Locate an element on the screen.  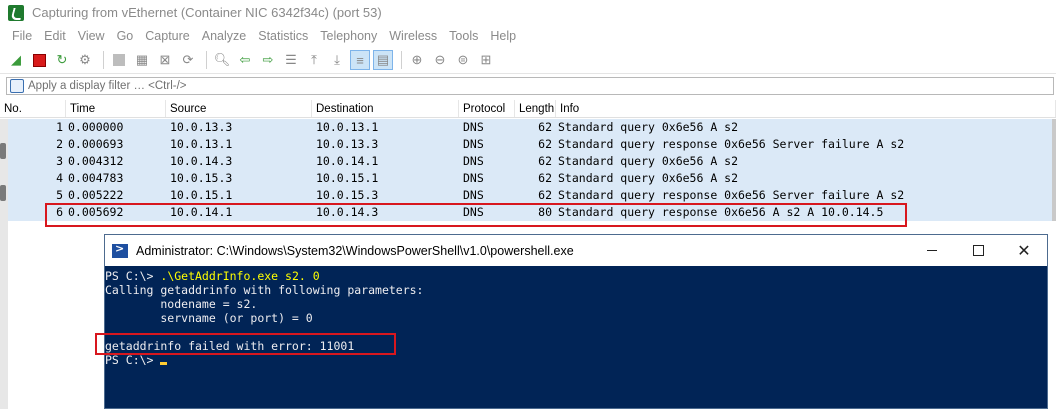
save-file-icon: ▦ is located at coordinates (142, 60).